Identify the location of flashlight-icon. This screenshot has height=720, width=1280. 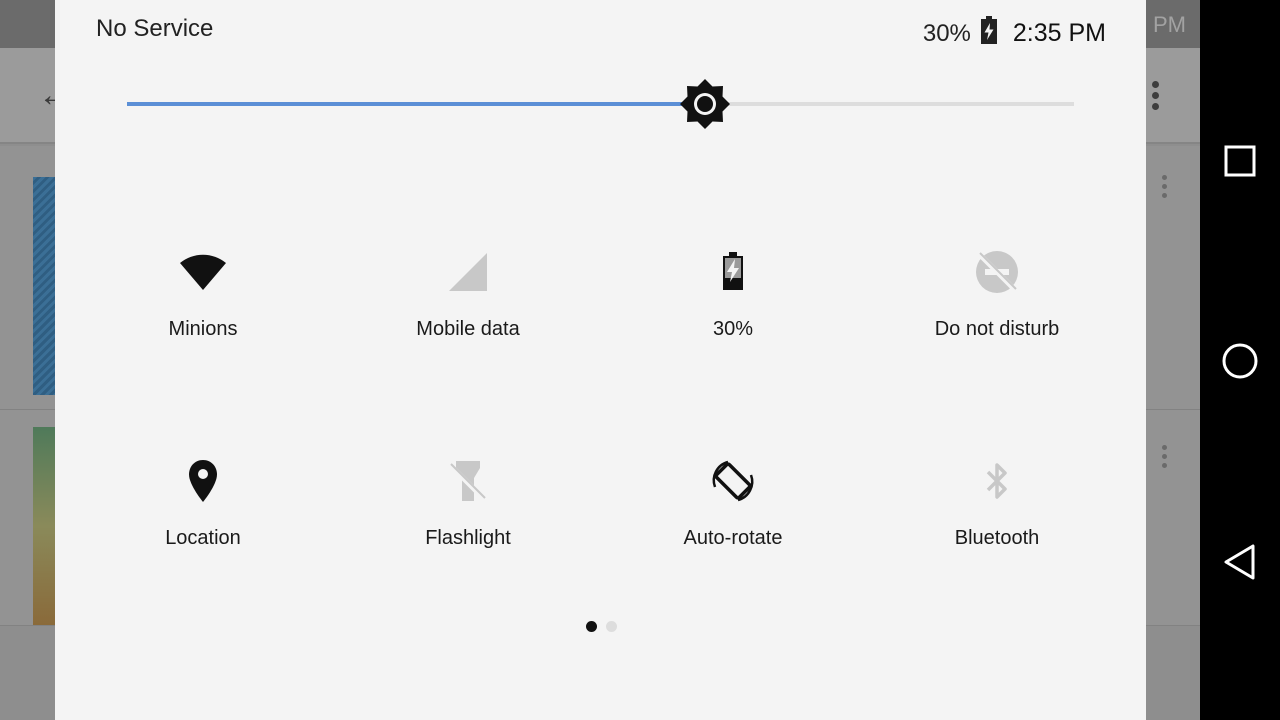
(468, 481).